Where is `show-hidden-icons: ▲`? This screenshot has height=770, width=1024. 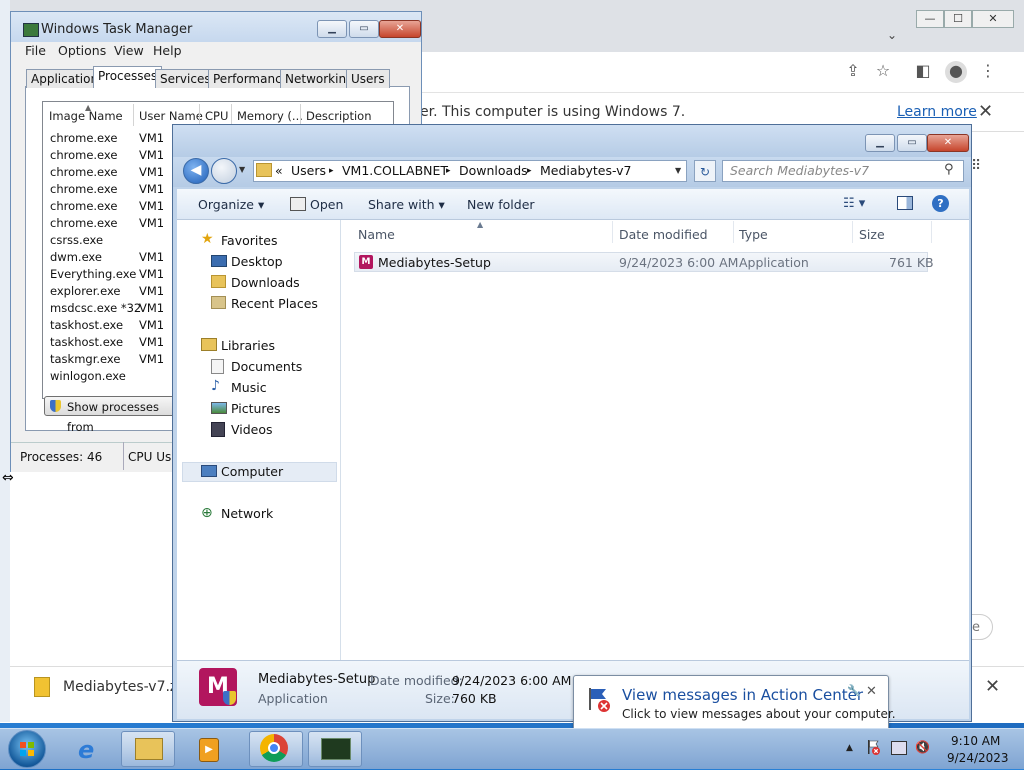
show-hidden-icons: ▲ is located at coordinates (849, 748).